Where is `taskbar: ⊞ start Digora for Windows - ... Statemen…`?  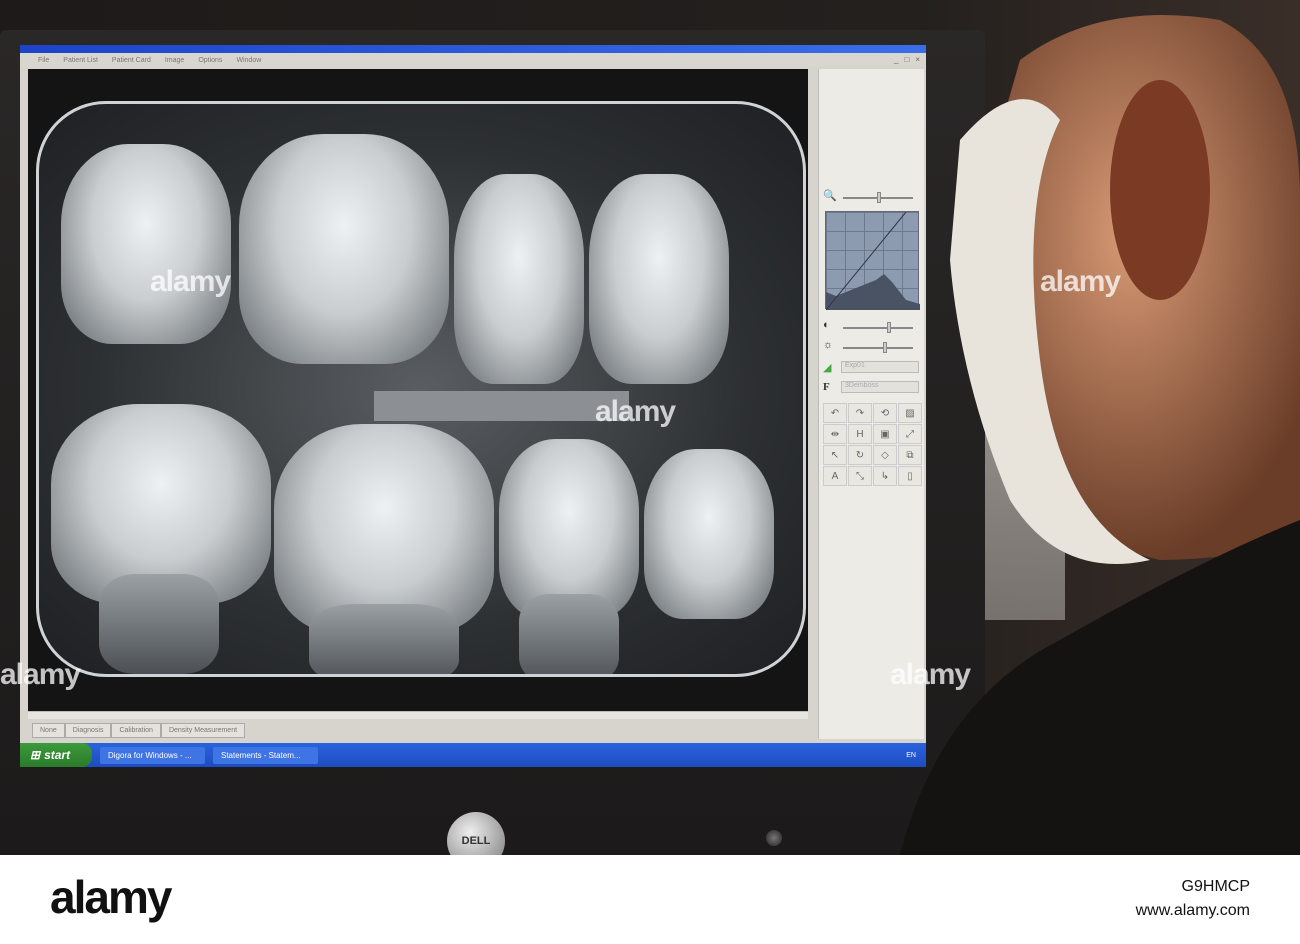 taskbar: ⊞ start Digora for Windows - ... Statemen… is located at coordinates (473, 755).